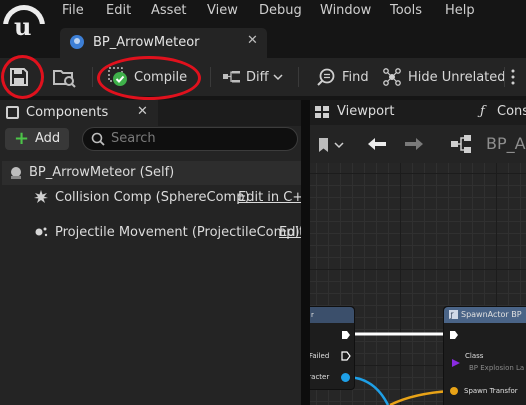 Image resolution: width=526 pixels, height=405 pixels. I want to click on transform-wire, so click(420, 397).